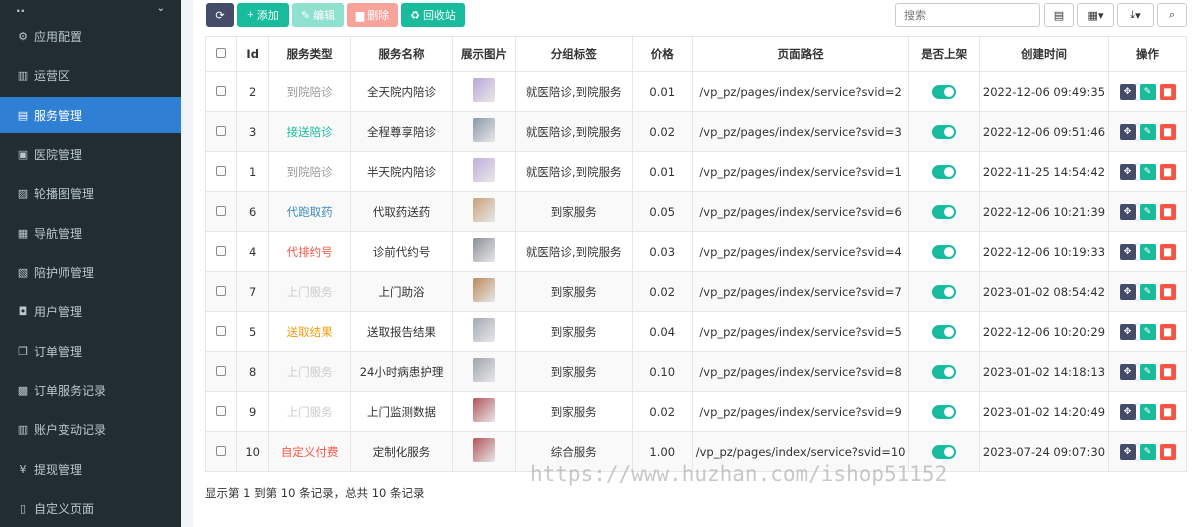 Image resolution: width=1200 pixels, height=527 pixels. What do you see at coordinates (90, 351) in the screenshot?
I see `sidebar-item-9: ❐ 订单管理` at bounding box center [90, 351].